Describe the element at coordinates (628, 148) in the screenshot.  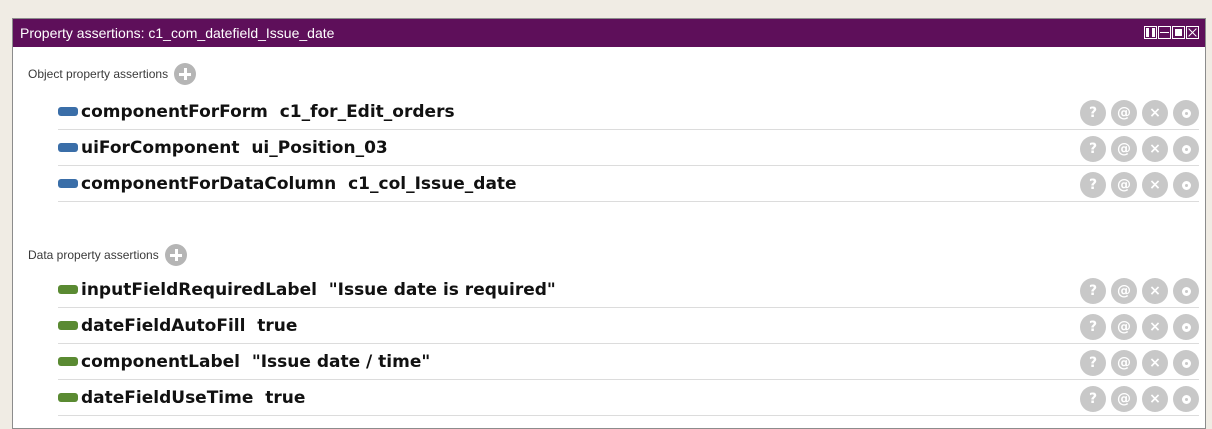
I see `object-assertion-row: uiForComponent ui_Position_03 ? @ ×` at that location.